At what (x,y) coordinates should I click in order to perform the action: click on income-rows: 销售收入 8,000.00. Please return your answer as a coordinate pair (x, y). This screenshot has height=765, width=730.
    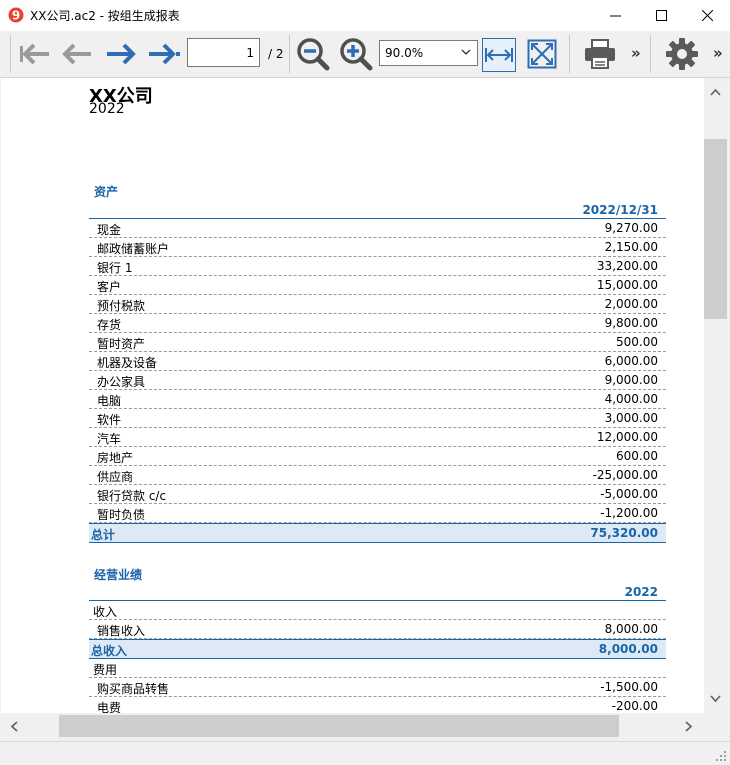
    Looking at the image, I should click on (377, 629).